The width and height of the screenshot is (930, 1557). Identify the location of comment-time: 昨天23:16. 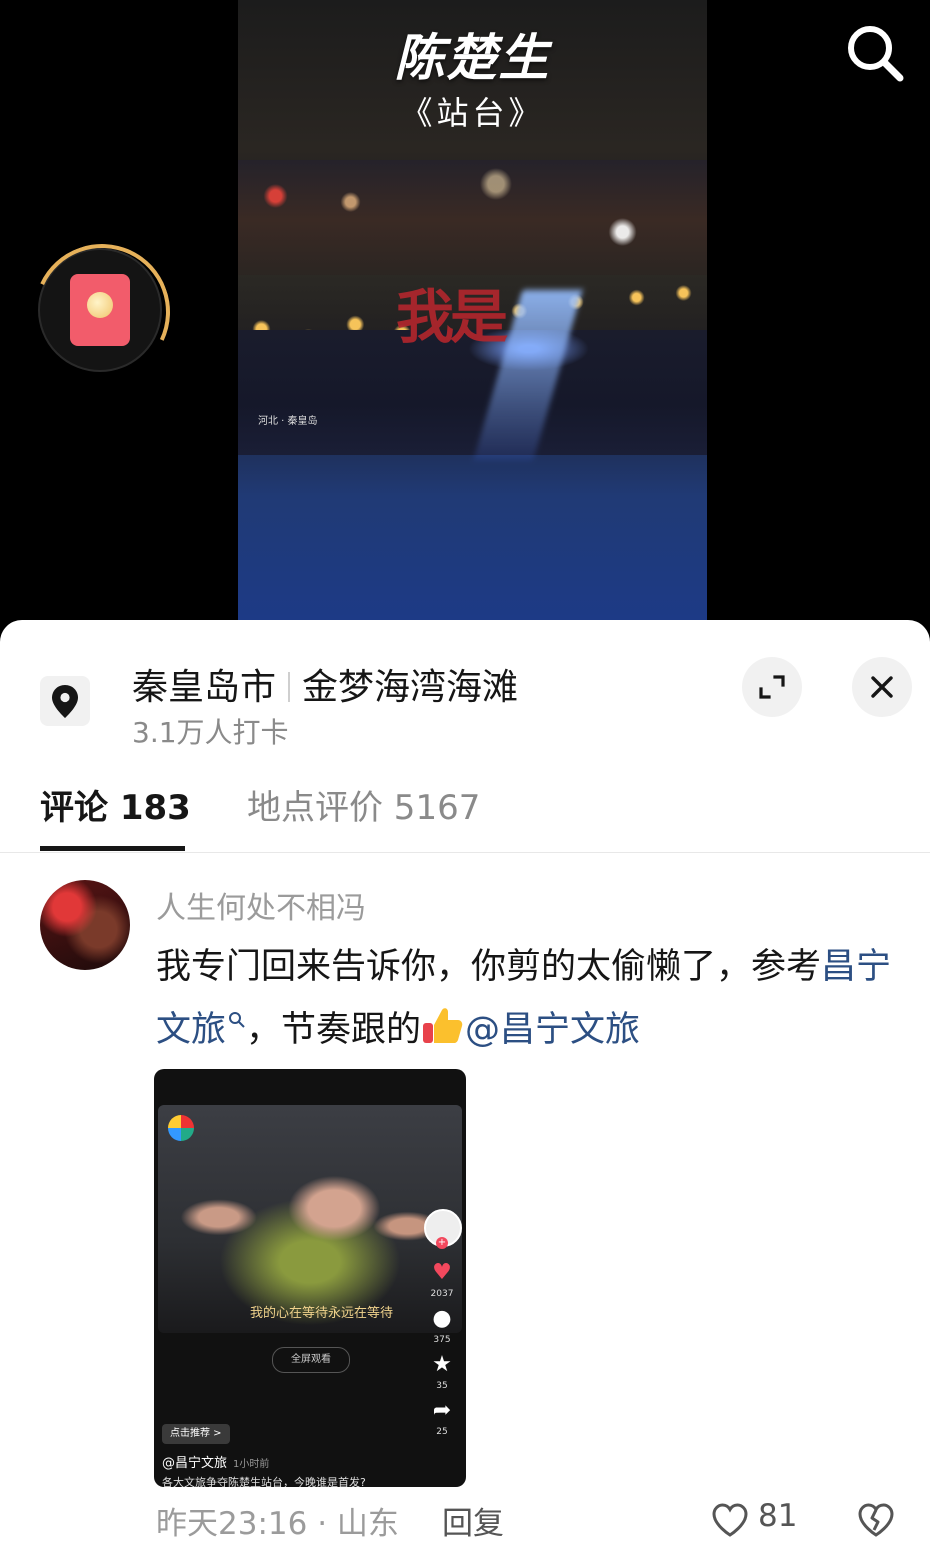
(232, 1524).